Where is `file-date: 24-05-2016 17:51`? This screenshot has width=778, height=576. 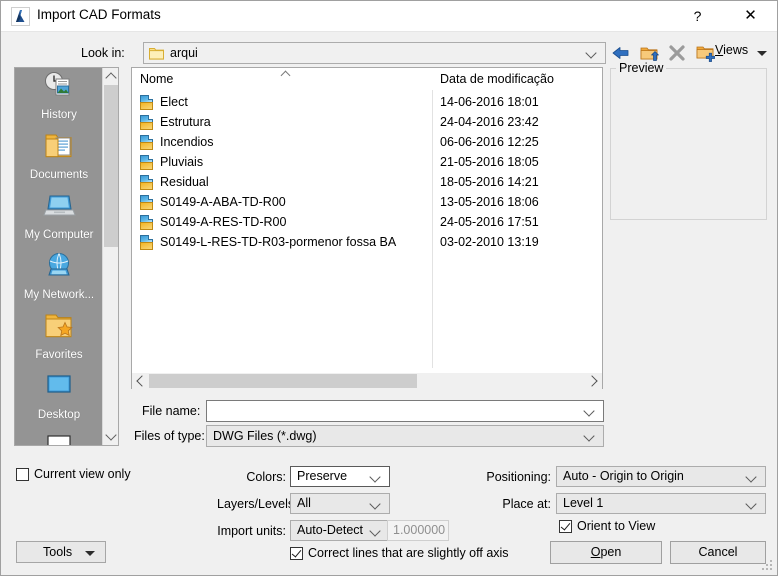
file-date: 24-05-2016 17:51 is located at coordinates (489, 222).